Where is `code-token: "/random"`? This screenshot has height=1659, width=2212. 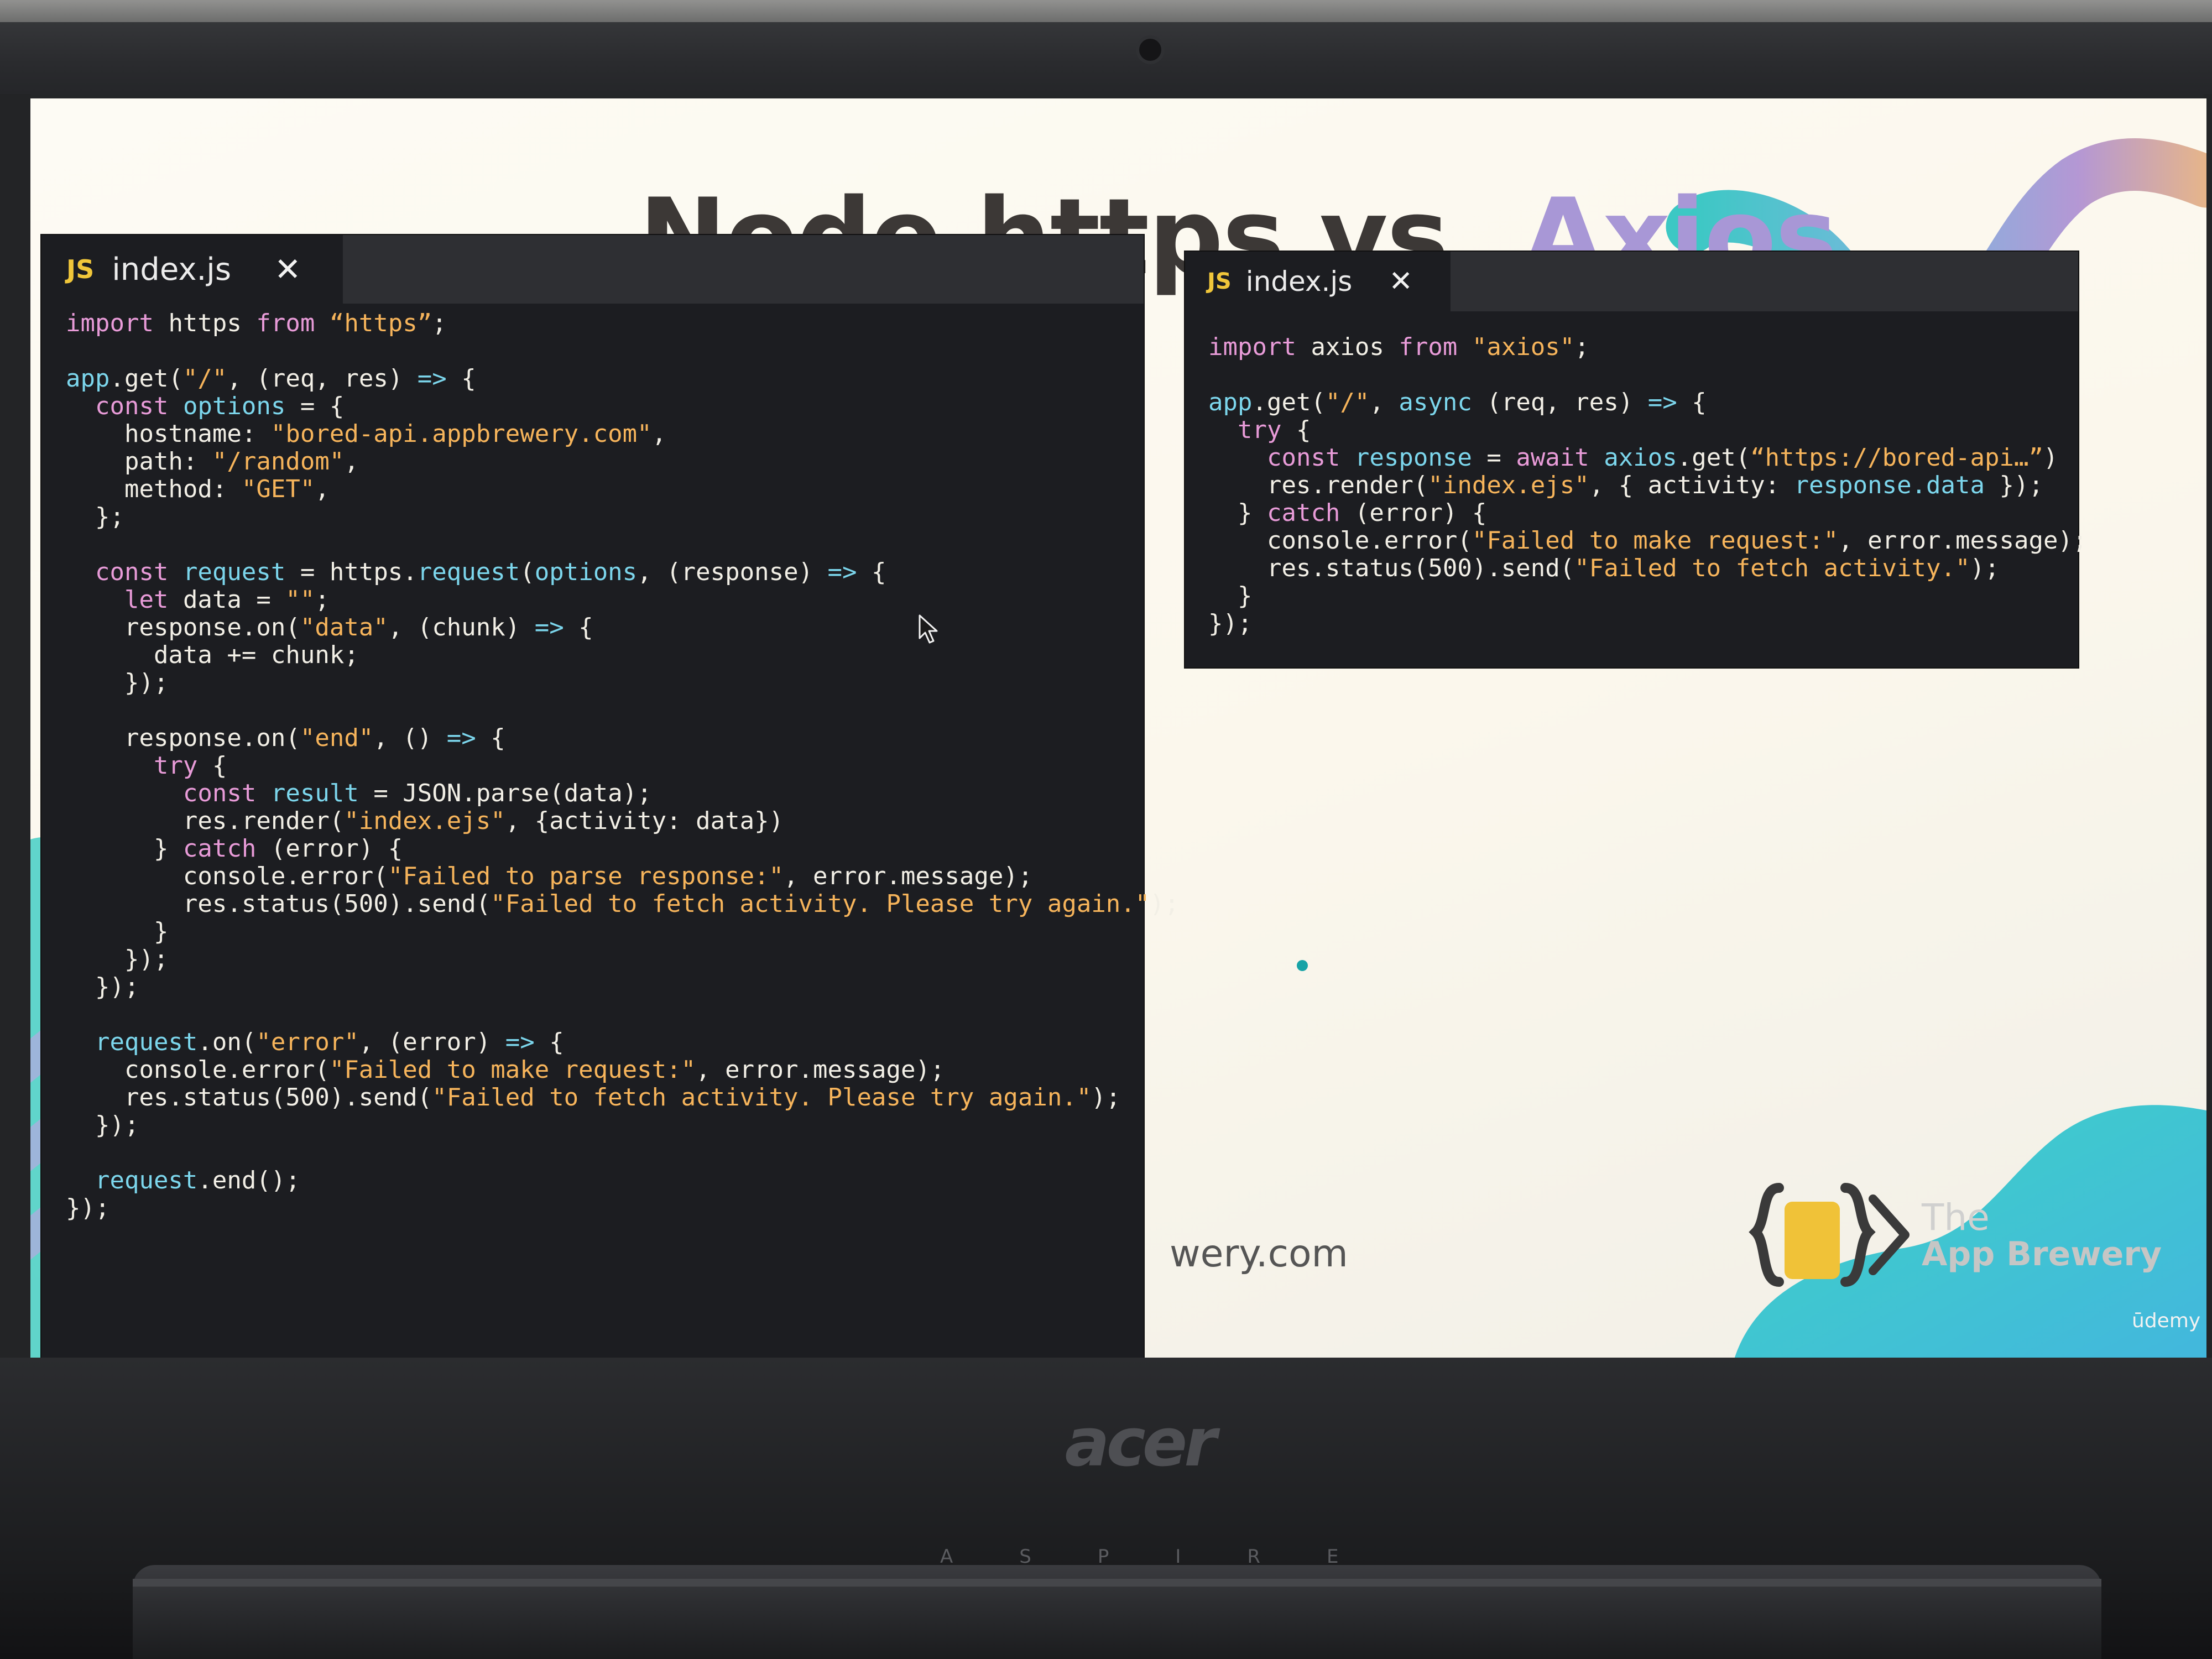 code-token: "/random" is located at coordinates (279, 462).